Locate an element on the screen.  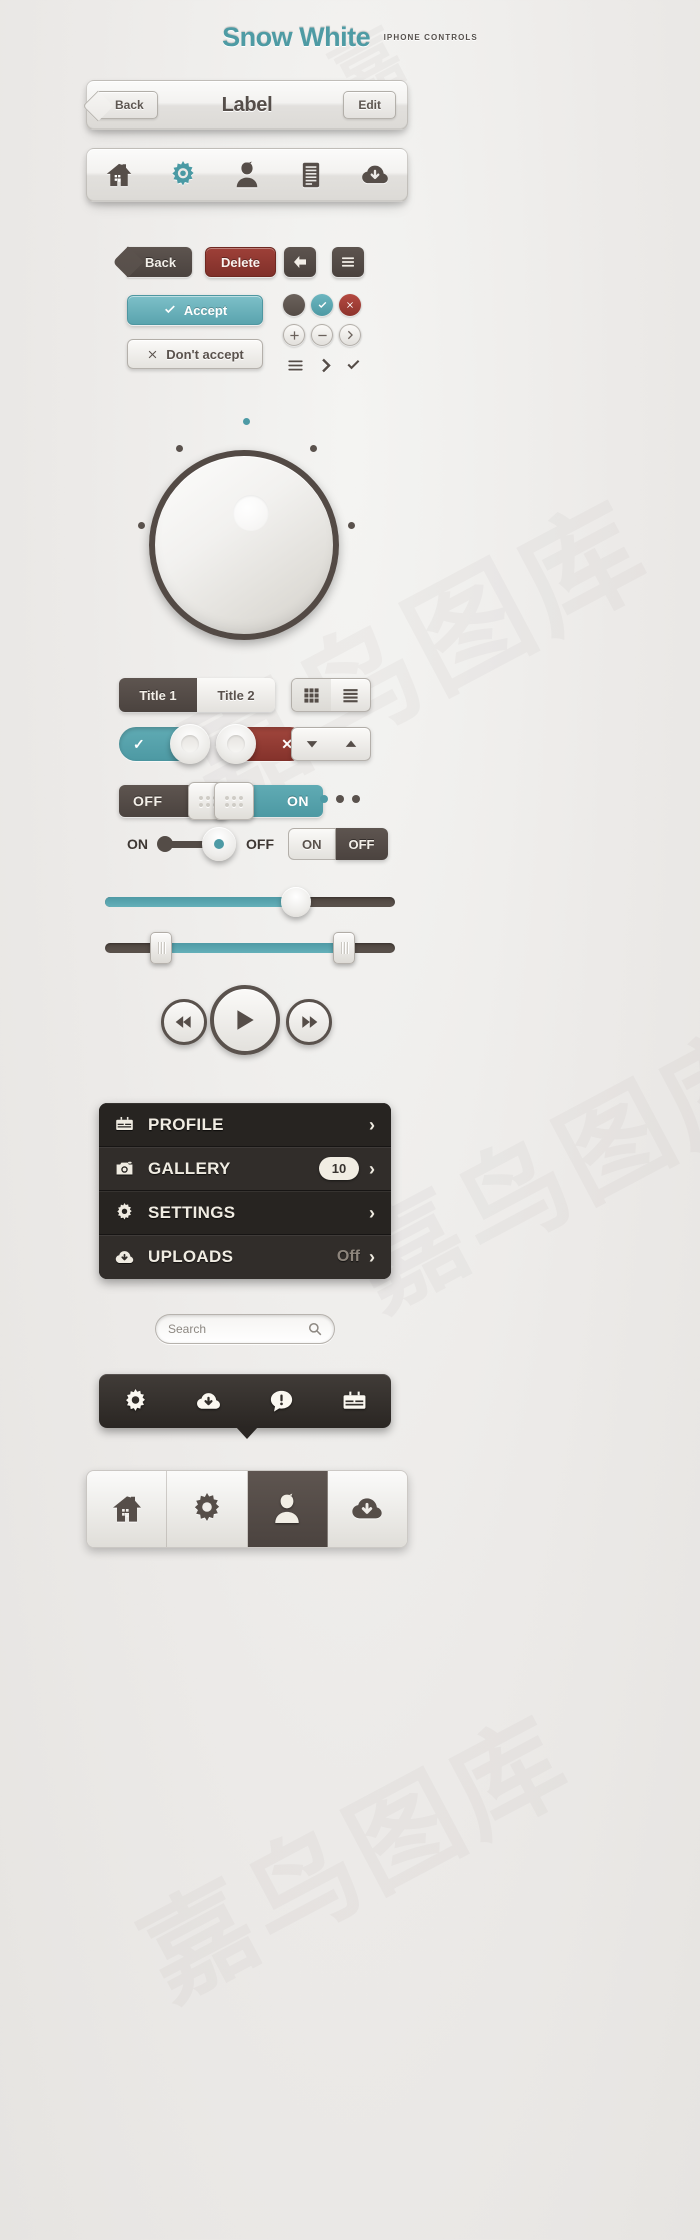
back-button-dark: Back is located at coordinates (160, 262).